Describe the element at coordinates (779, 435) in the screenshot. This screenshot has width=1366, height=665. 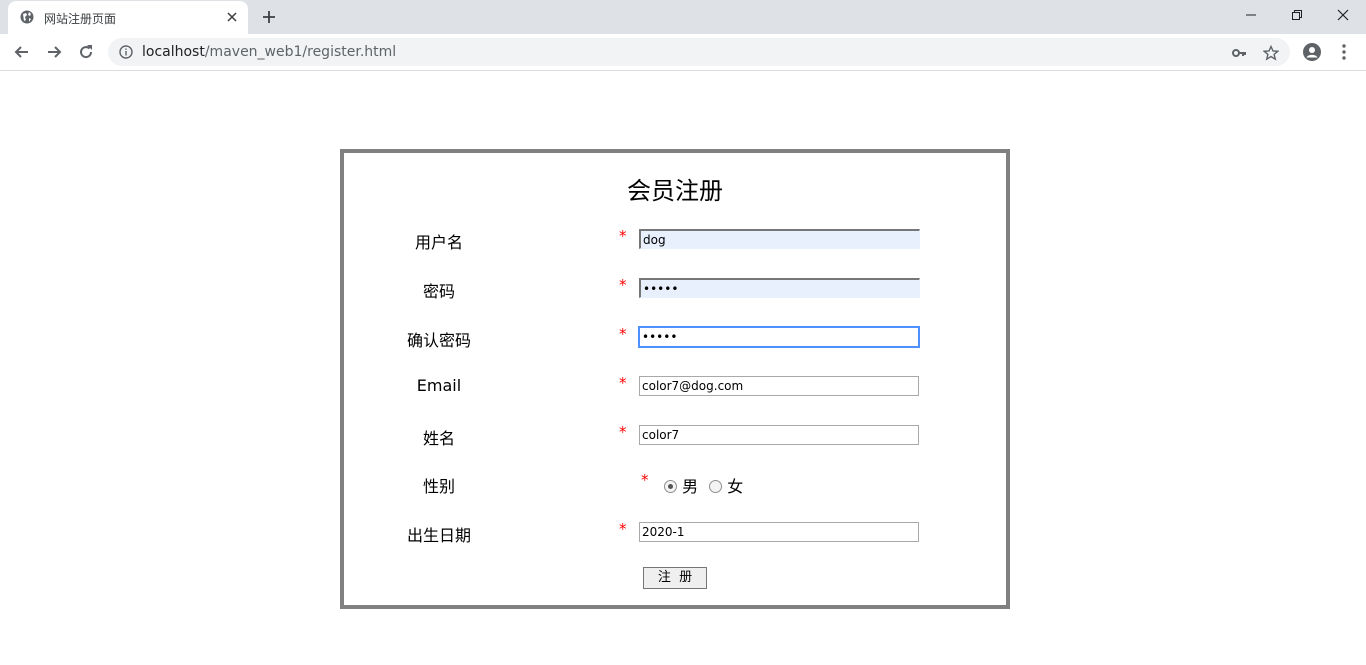
I see `name-input` at that location.